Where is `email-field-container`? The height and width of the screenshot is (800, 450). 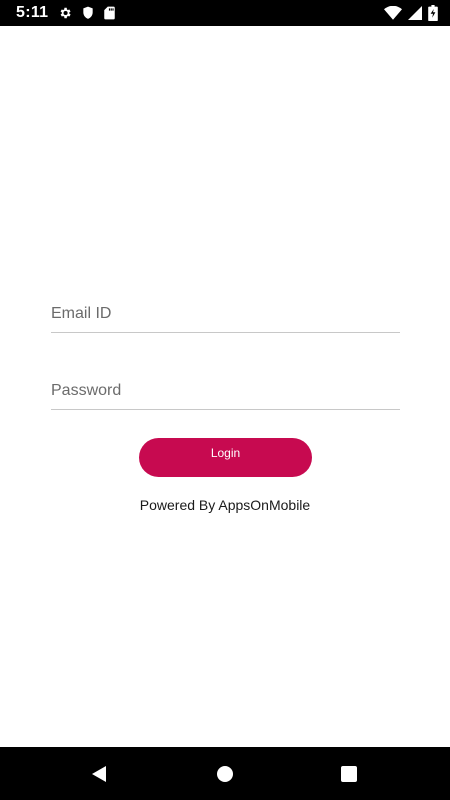
email-field-container is located at coordinates (225, 311).